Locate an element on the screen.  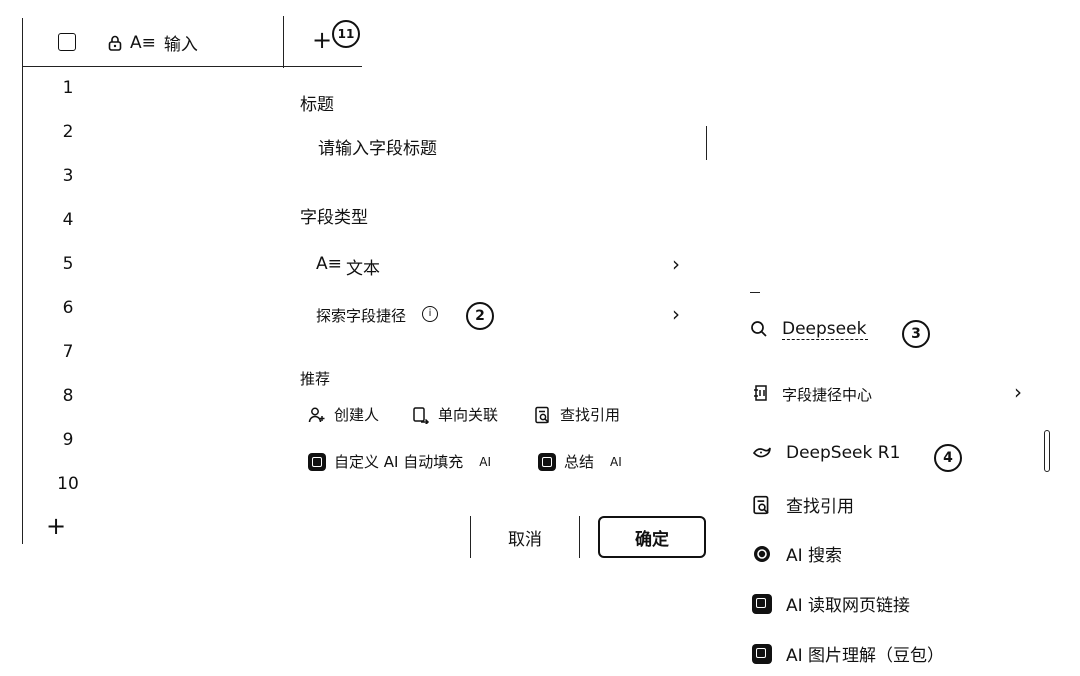
explore-label: 探索字段捷径 is located at coordinates (361, 316).